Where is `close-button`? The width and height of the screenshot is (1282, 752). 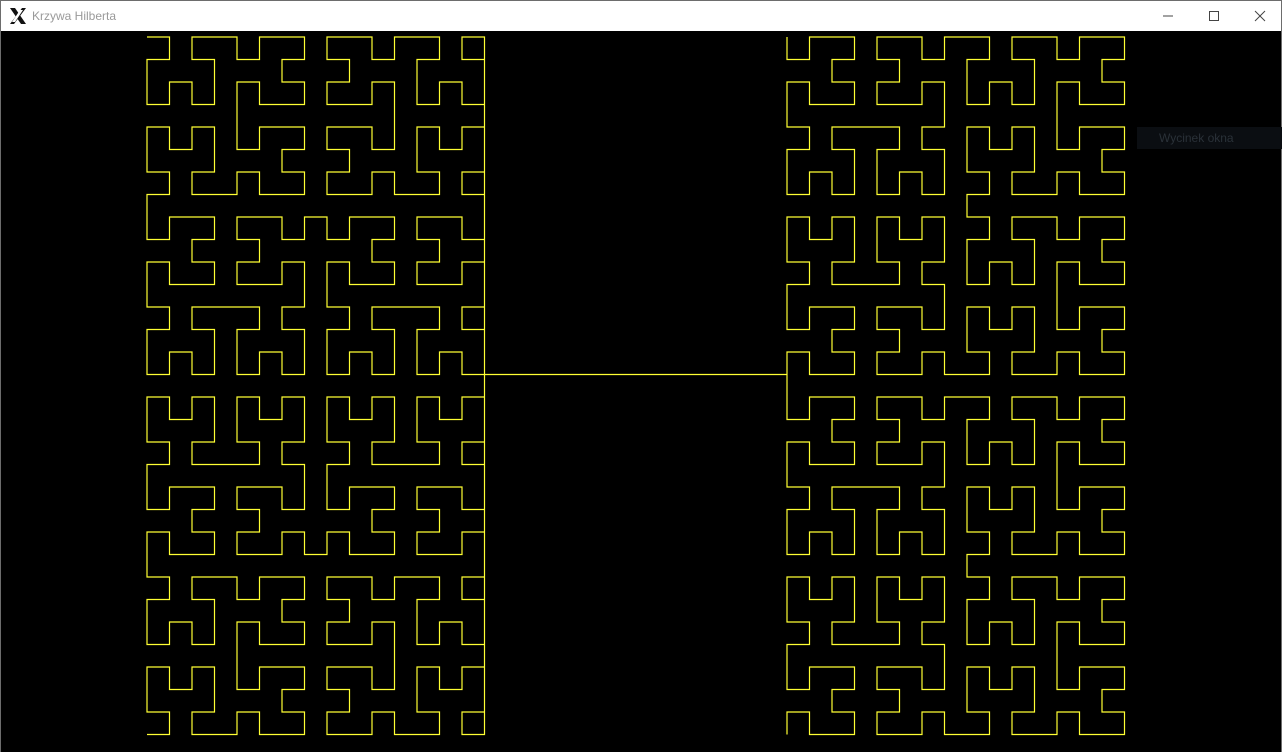 close-button is located at coordinates (1259, 16).